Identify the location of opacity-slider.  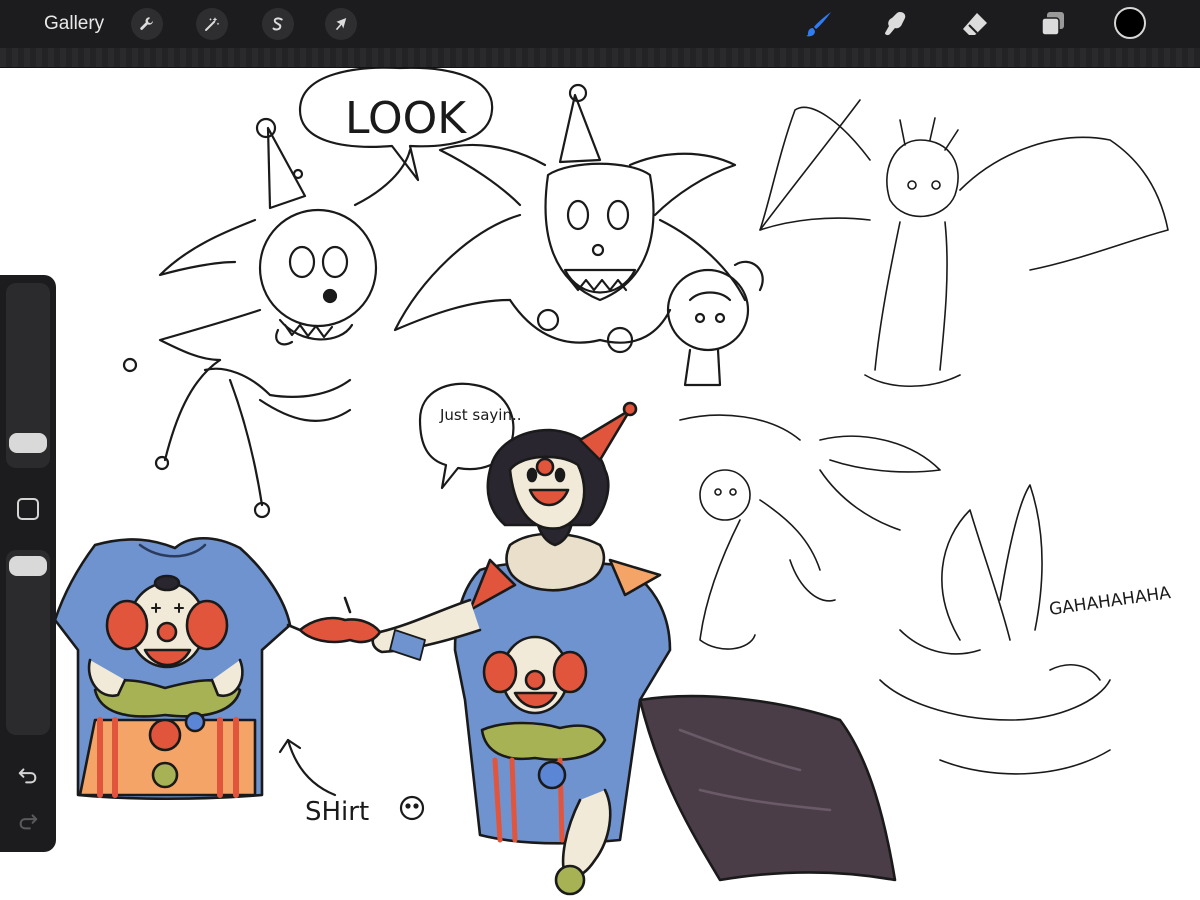
(28, 642).